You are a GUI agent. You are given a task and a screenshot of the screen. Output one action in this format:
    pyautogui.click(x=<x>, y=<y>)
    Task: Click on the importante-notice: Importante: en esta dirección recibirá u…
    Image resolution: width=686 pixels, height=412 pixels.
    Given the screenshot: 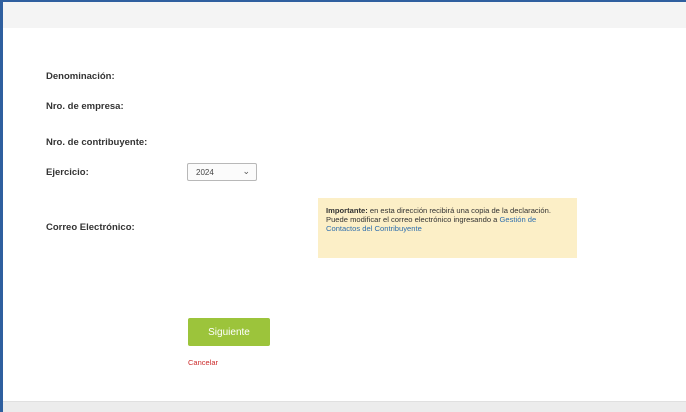 What is the action you would take?
    pyautogui.click(x=447, y=228)
    